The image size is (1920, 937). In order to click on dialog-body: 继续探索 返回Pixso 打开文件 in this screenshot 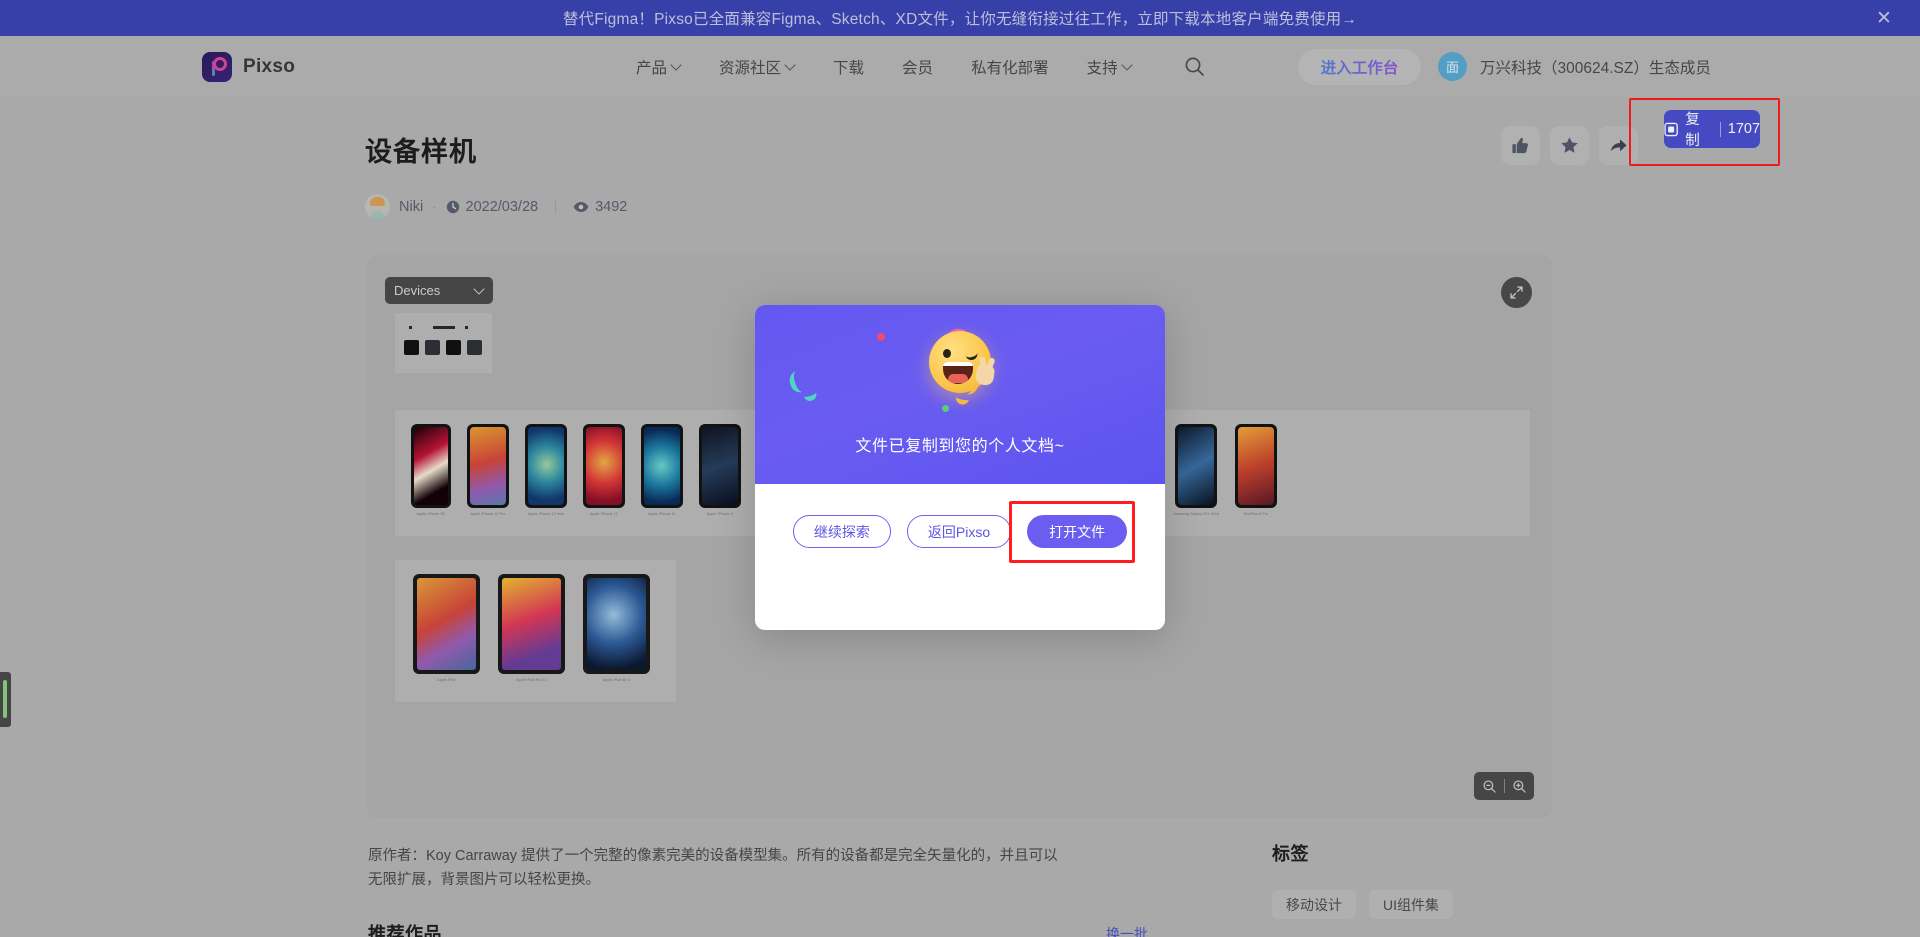, I will do `click(960, 557)`.